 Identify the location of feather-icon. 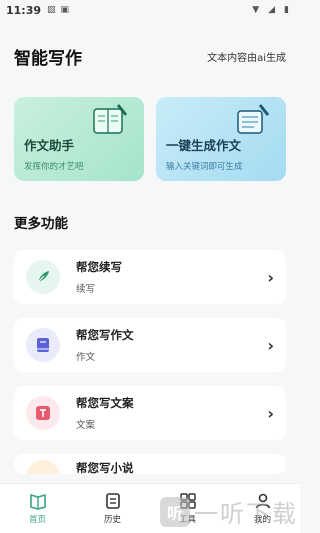
(43, 277).